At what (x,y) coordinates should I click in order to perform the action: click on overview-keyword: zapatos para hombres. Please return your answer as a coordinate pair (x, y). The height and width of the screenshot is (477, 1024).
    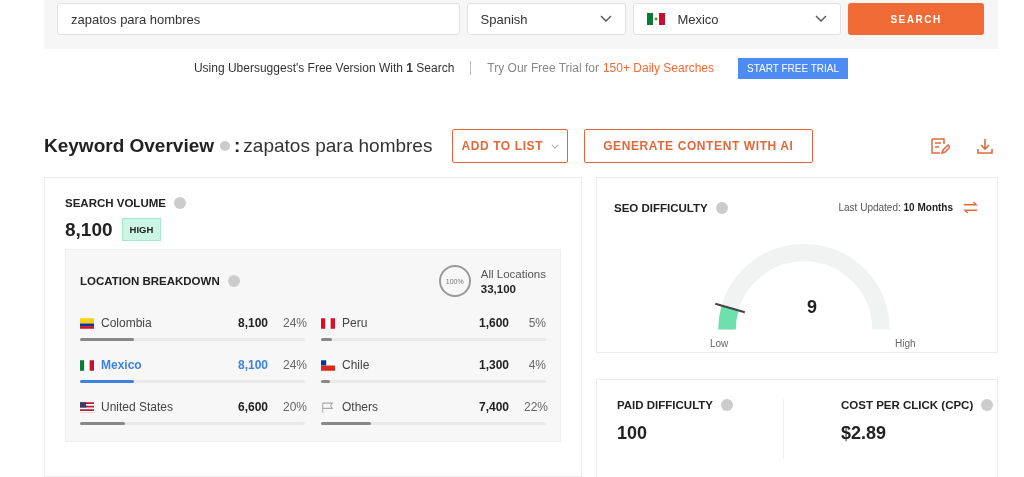
    Looking at the image, I should click on (338, 146).